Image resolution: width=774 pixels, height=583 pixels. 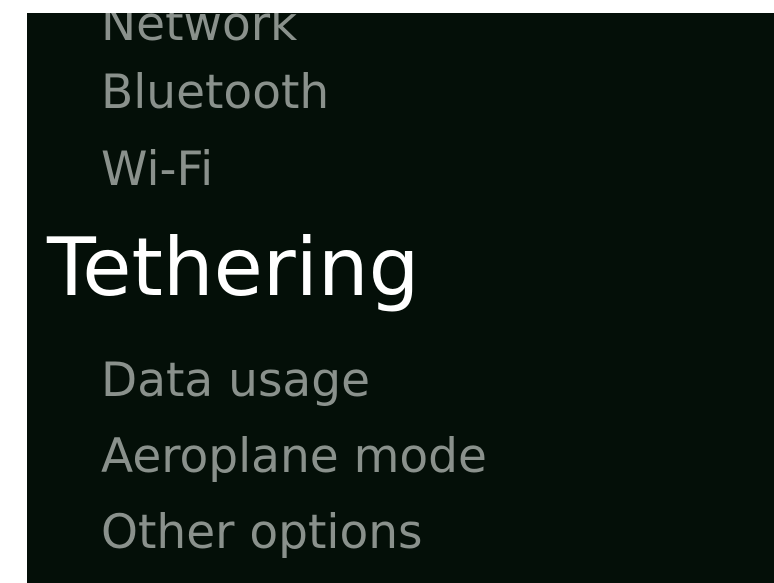 I want to click on menu-item-wifi: Wi-Fi, so click(x=157, y=169).